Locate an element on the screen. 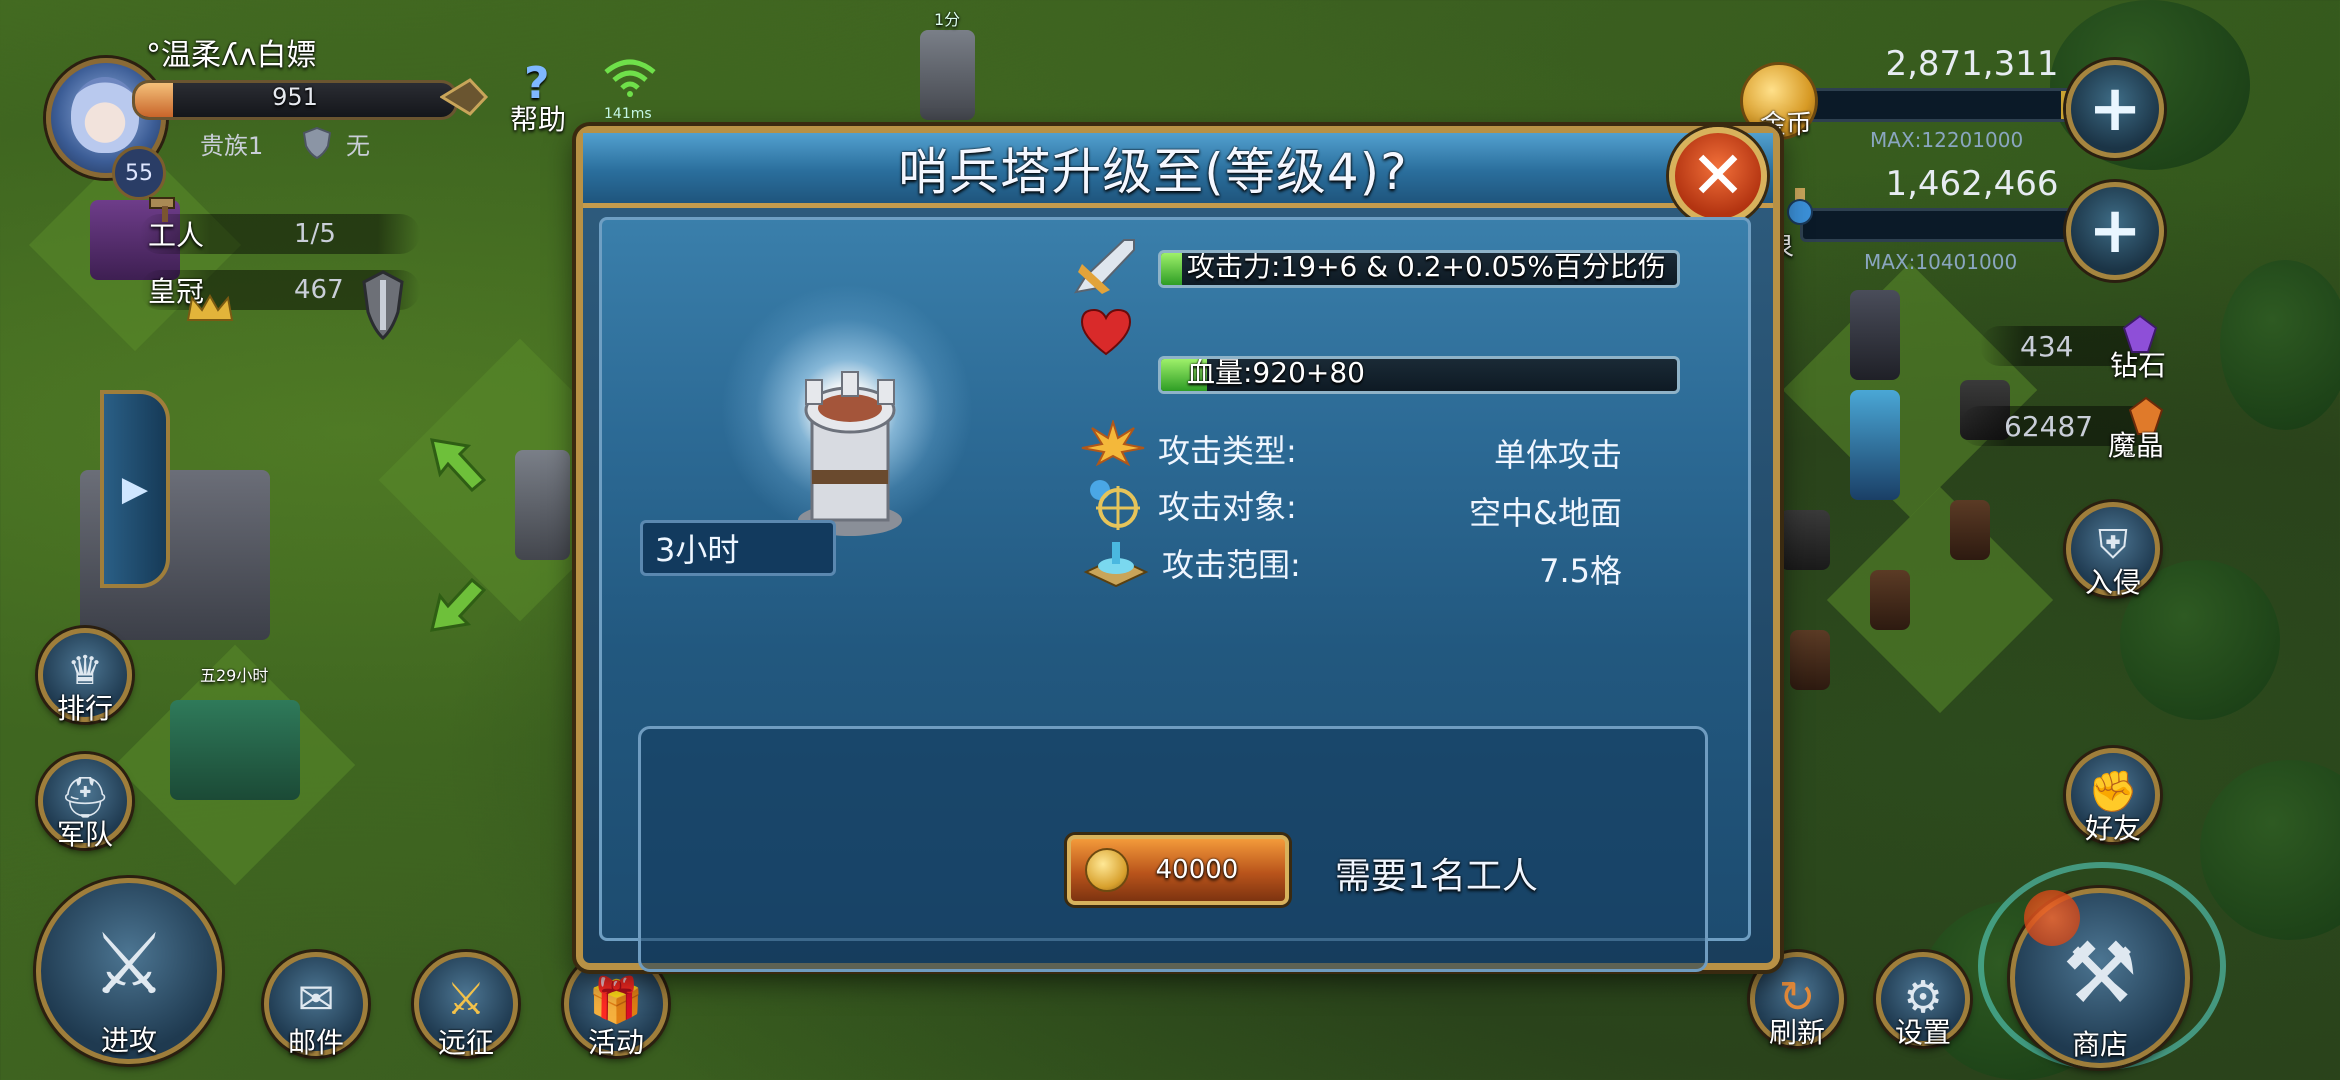  expedition-label: 远征 is located at coordinates (465, 1042).